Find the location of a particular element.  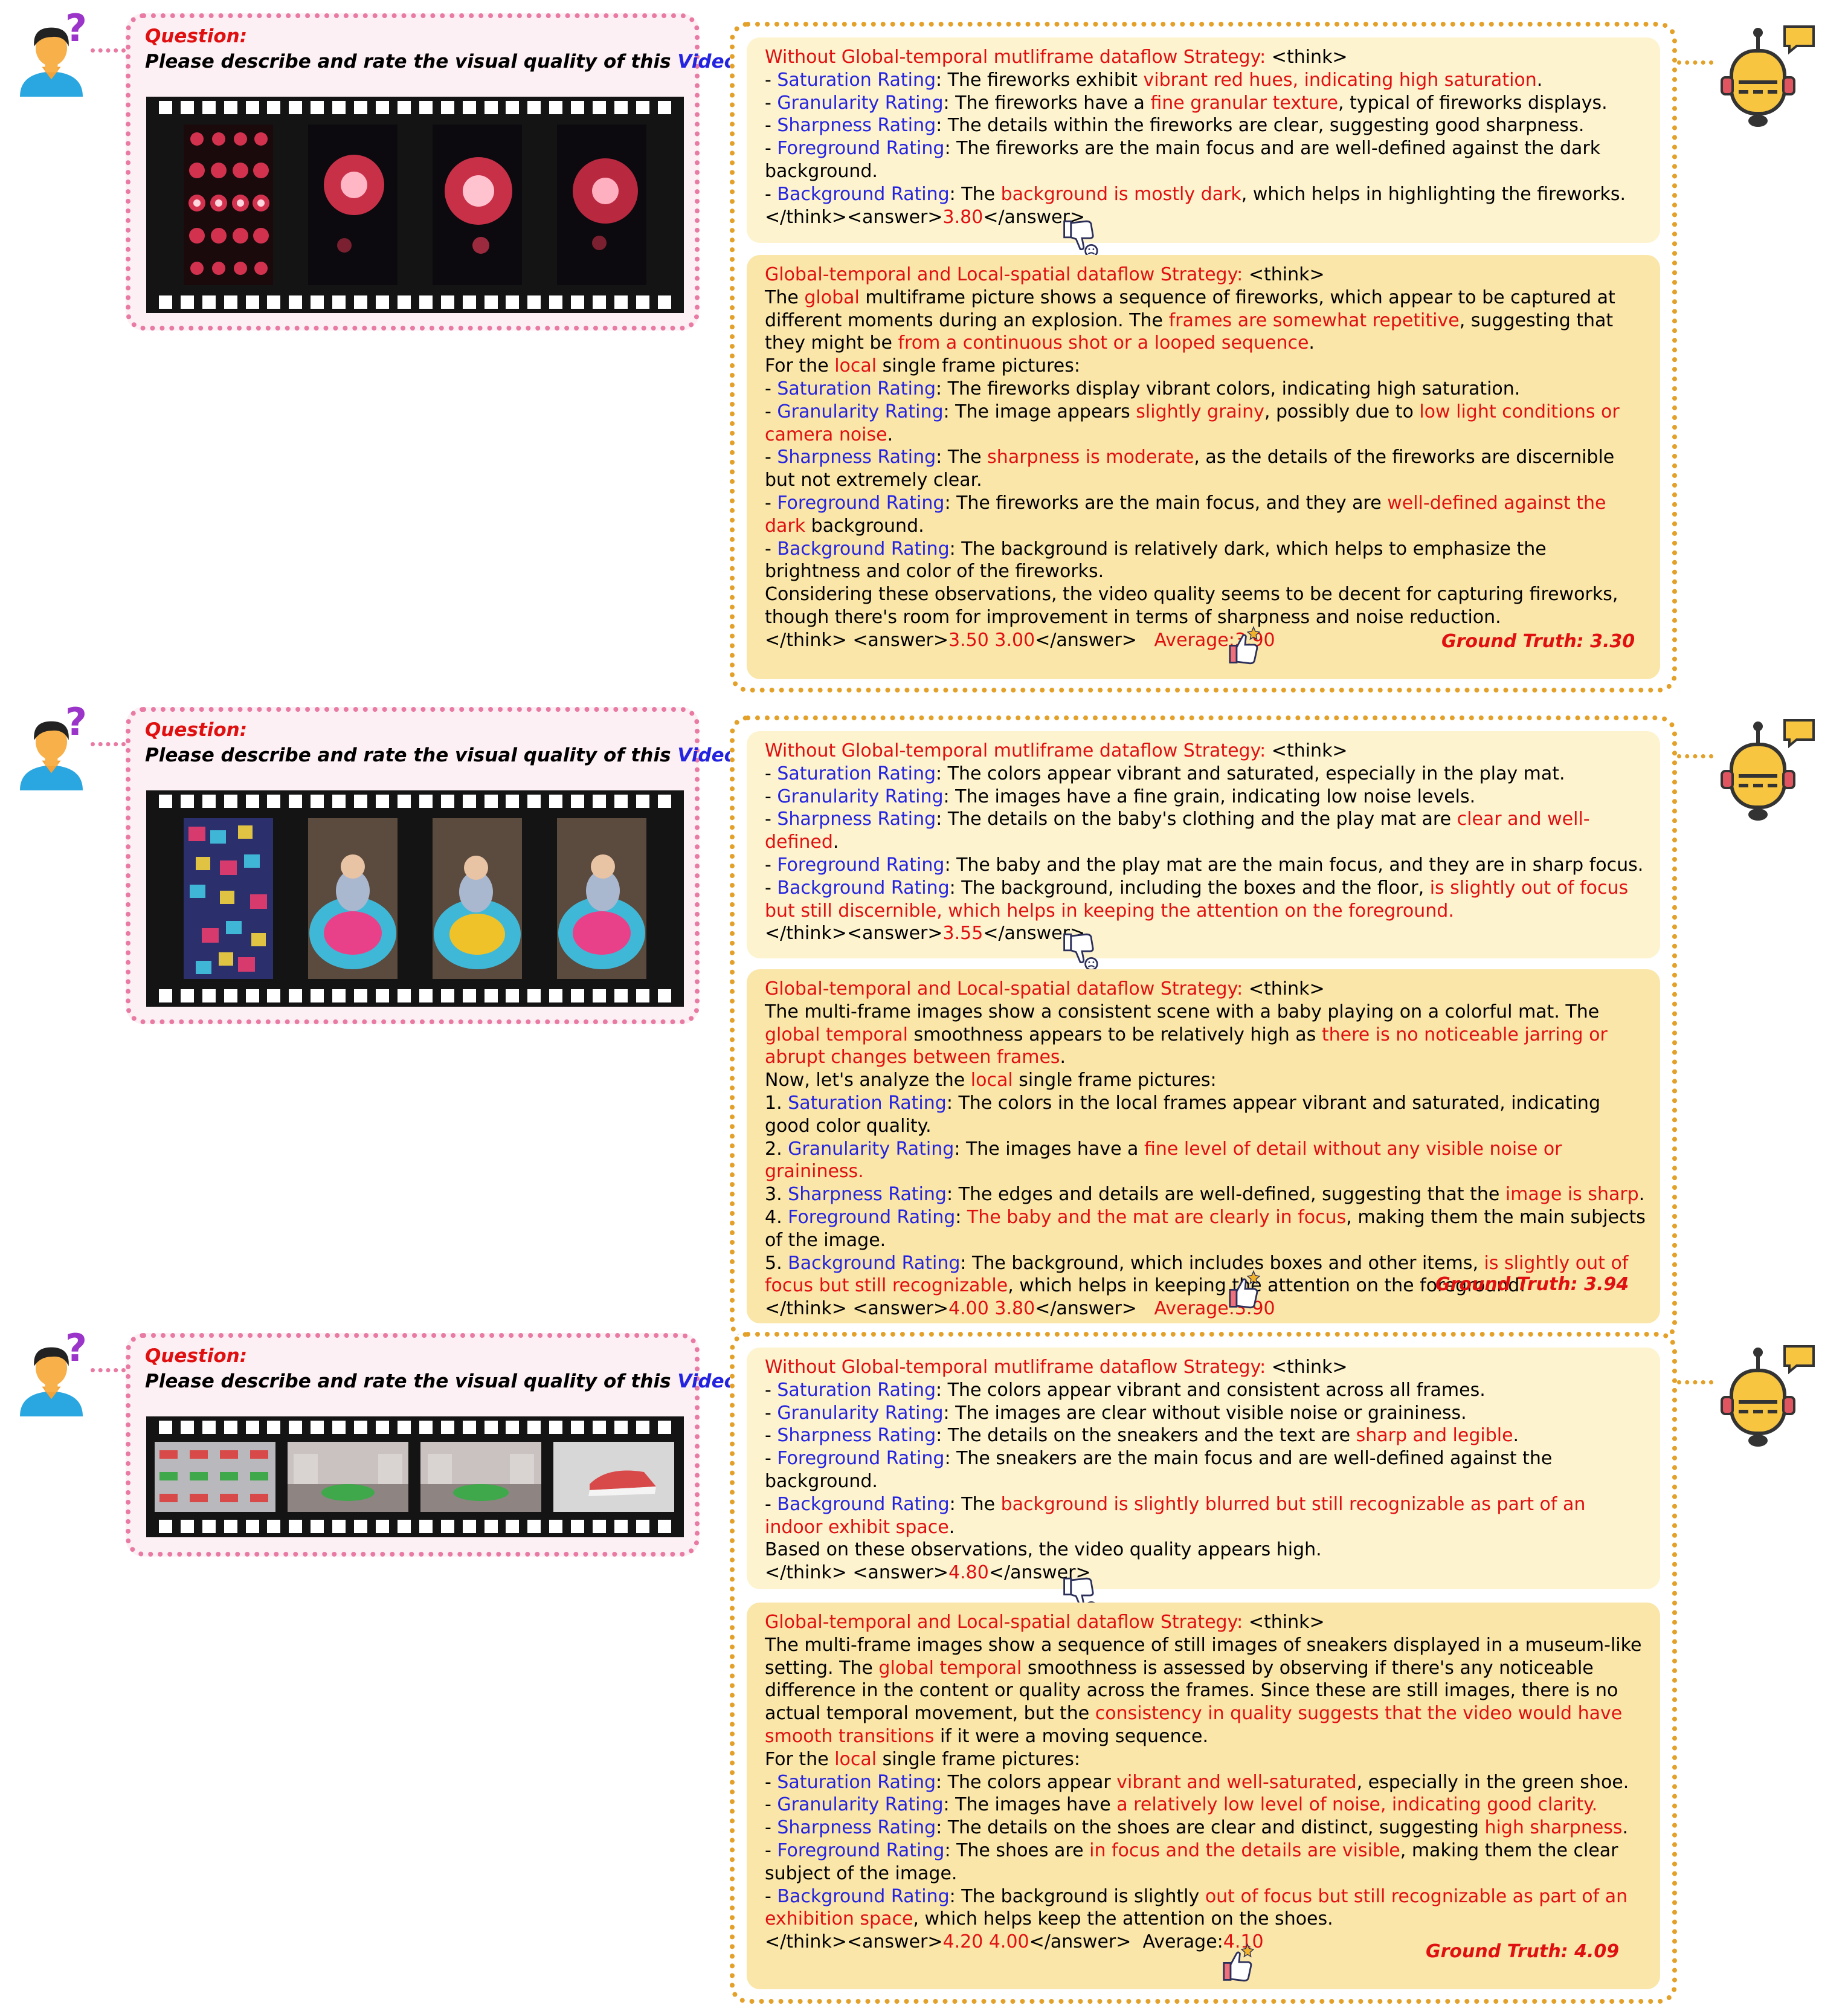

answer-scores: 3.50 3.00 is located at coordinates (992, 640).